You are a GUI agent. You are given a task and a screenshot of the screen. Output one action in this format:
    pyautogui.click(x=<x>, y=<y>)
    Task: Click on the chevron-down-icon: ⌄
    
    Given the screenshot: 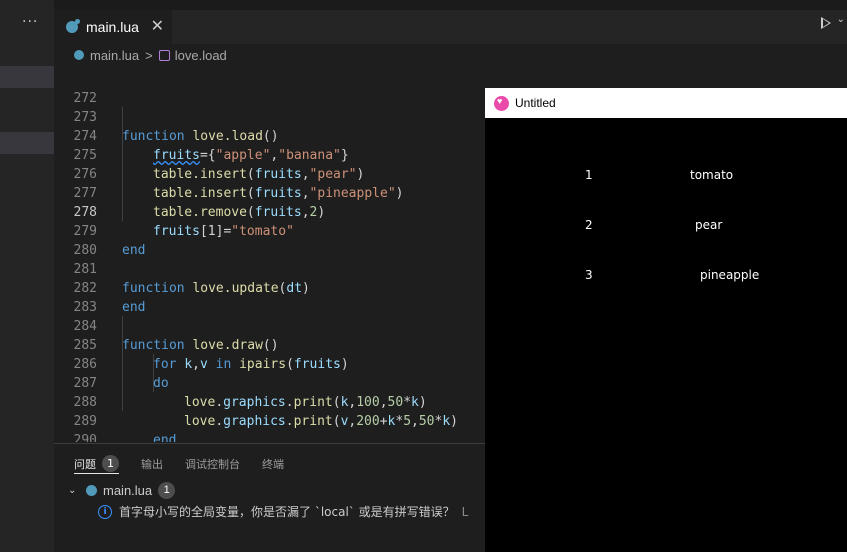 What is the action you would take?
    pyautogui.click(x=74, y=490)
    